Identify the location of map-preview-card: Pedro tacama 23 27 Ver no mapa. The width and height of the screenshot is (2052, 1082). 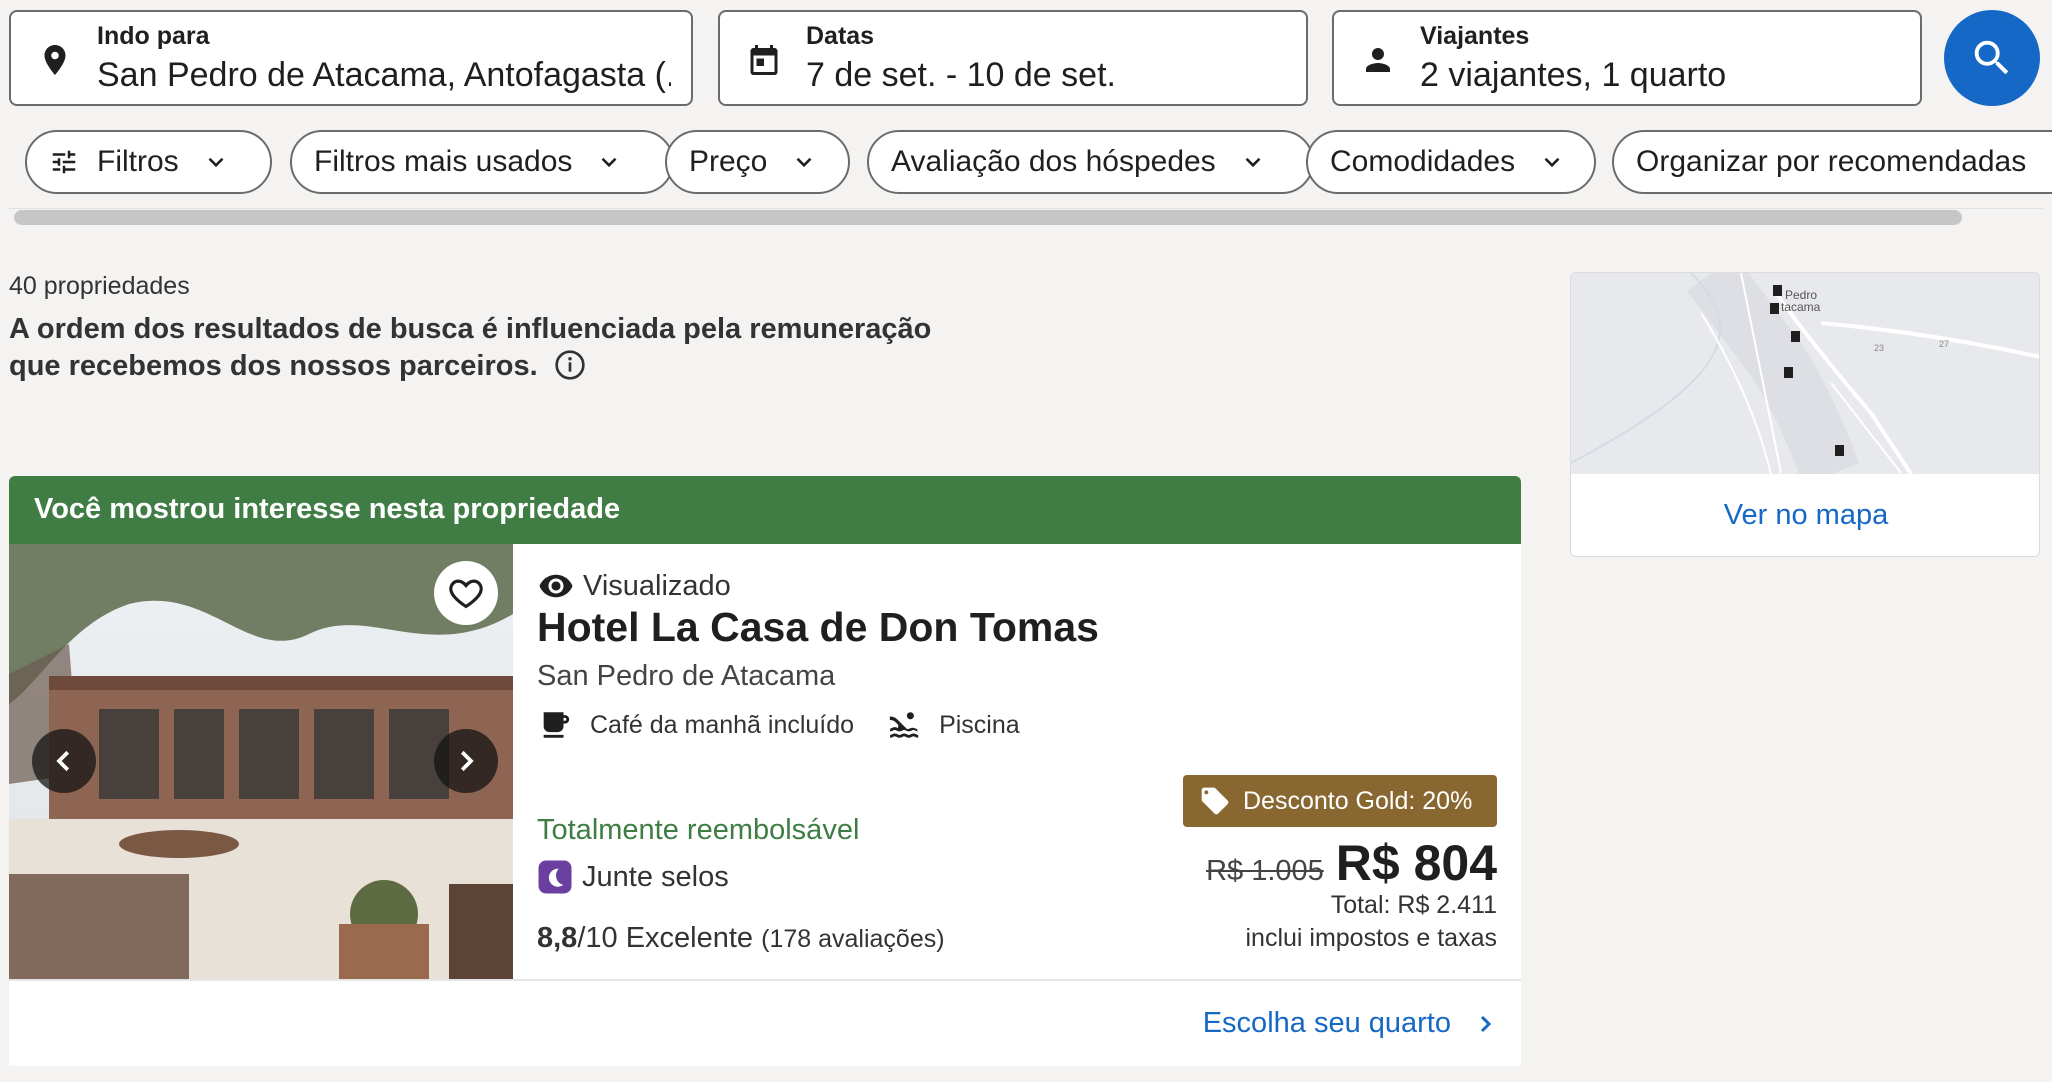
(1805, 414).